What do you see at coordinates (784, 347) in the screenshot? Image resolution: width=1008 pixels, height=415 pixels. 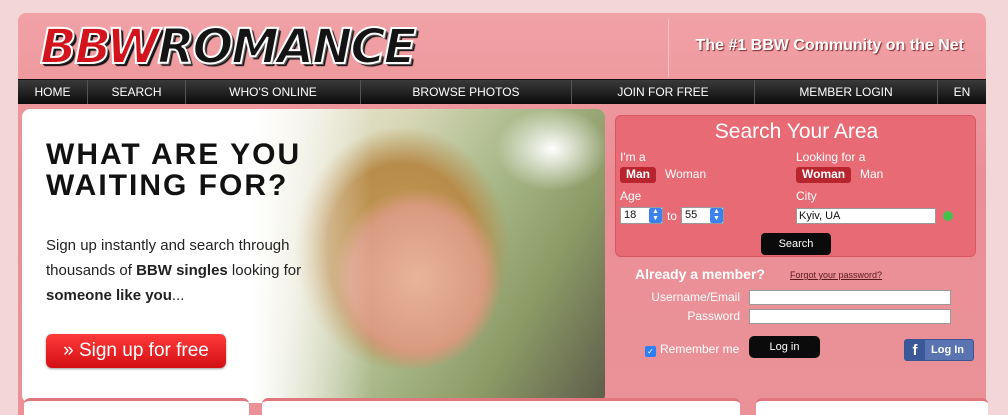 I see `login-button: Log in` at bounding box center [784, 347].